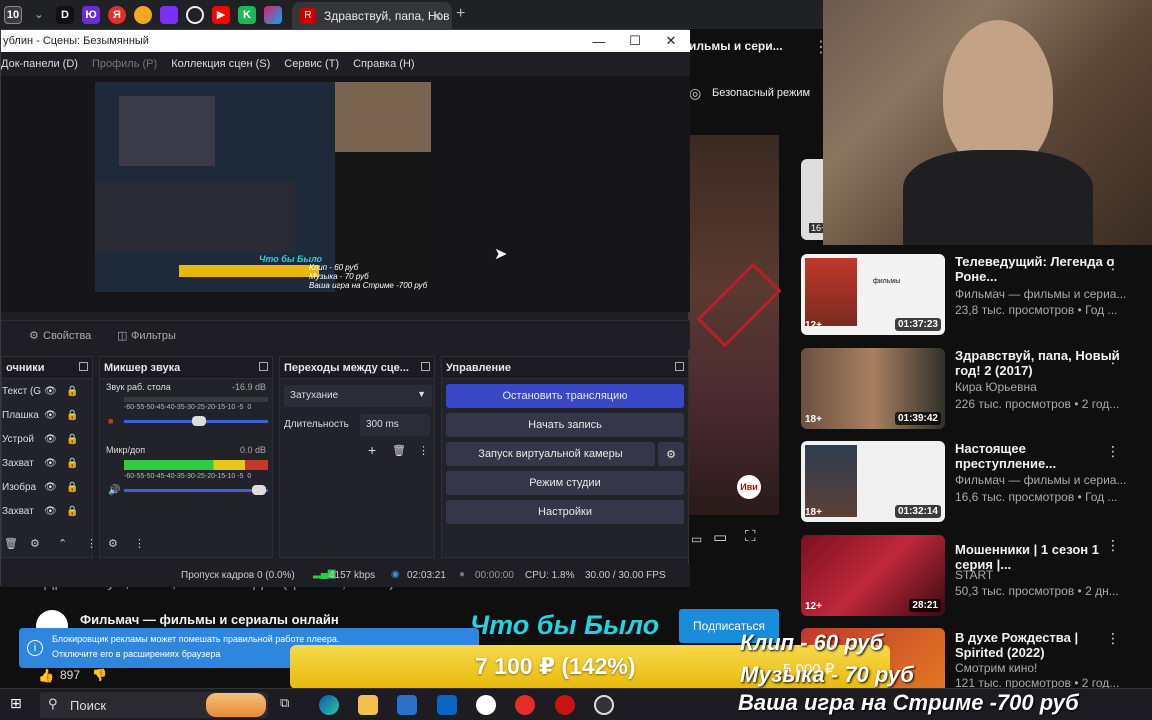  Describe the element at coordinates (39, 15) in the screenshot. I see `chevron-down-icon: ⌄` at that location.